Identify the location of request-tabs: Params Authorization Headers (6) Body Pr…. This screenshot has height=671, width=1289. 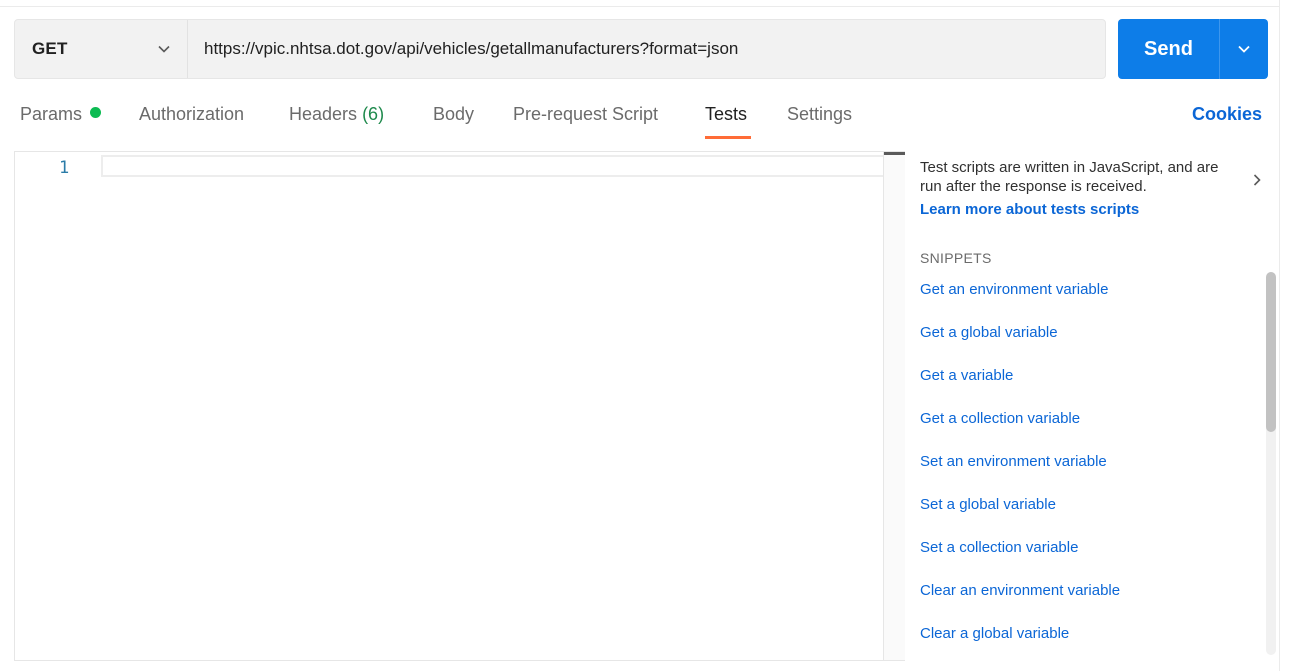
(644, 117).